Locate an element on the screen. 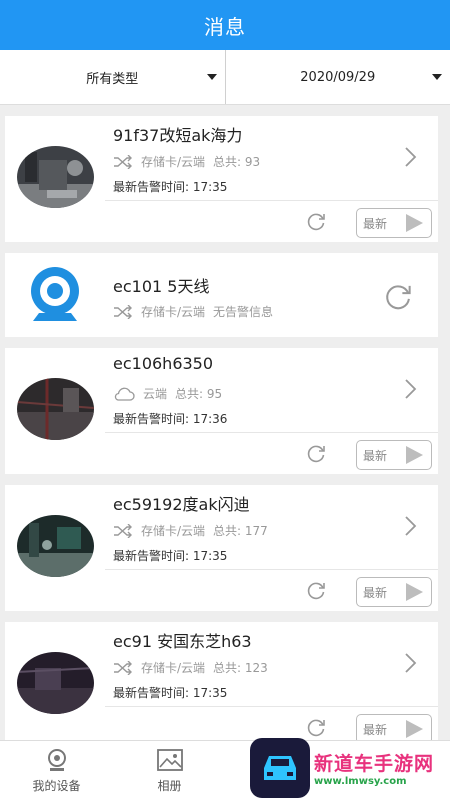 This screenshot has width=450, height=800. camera-meta: 云端 总共: 95 is located at coordinates (167, 393).